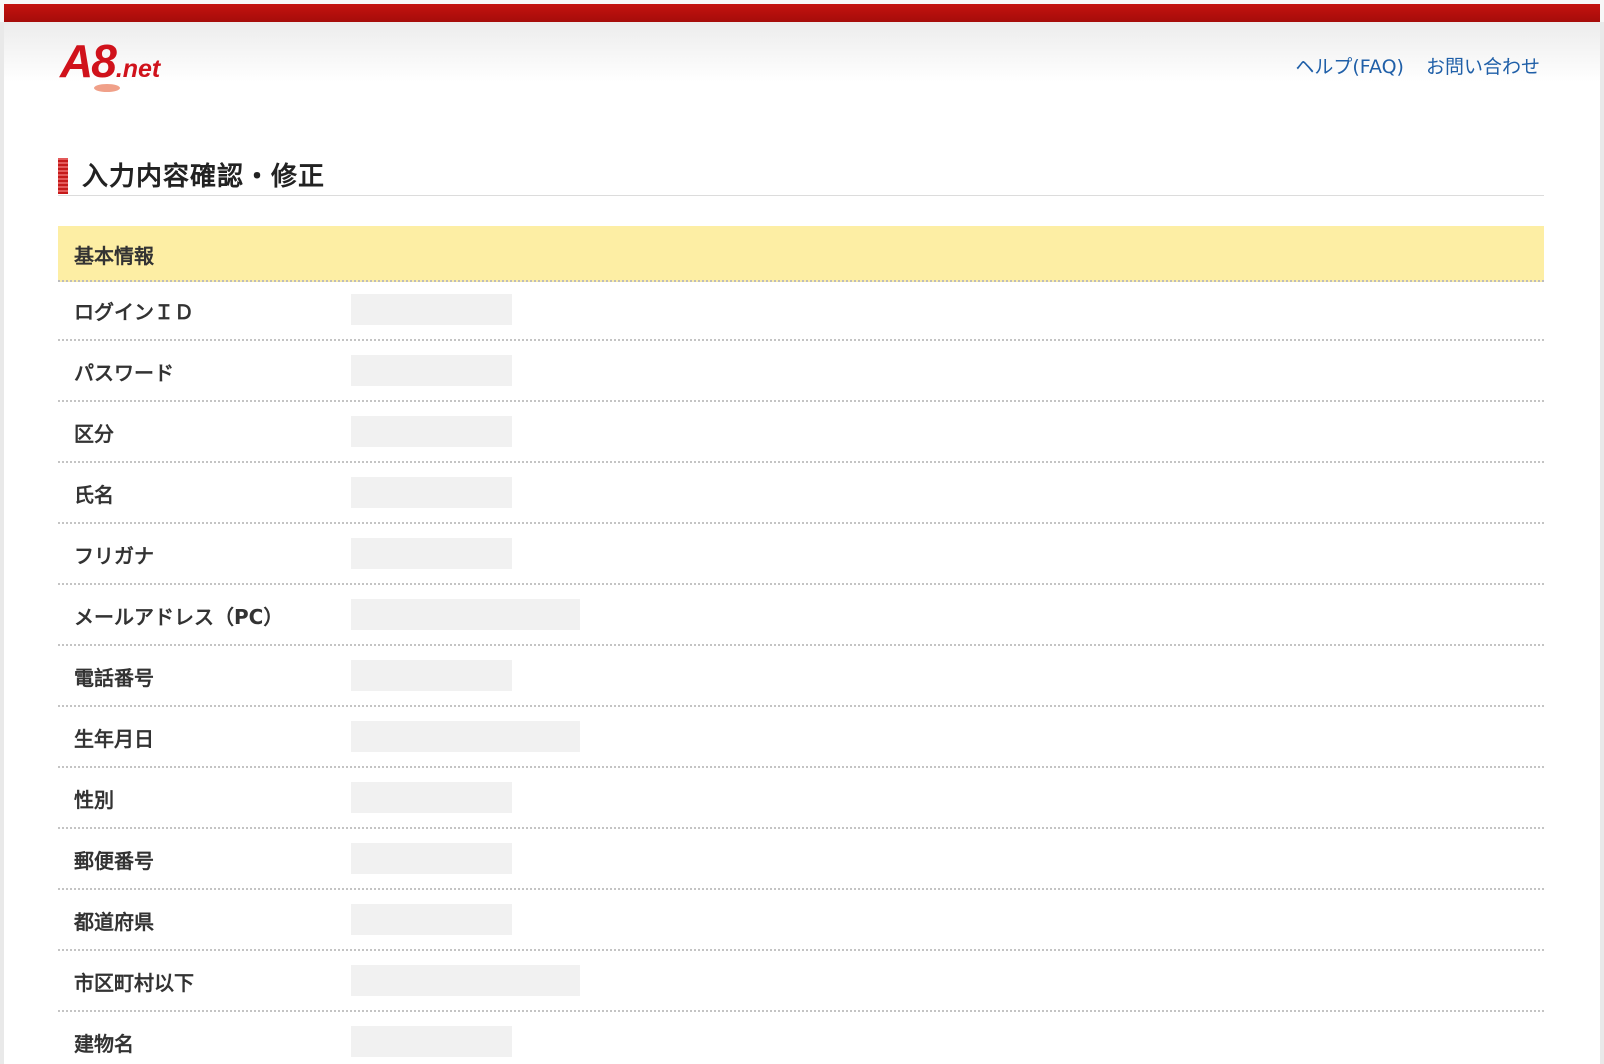 This screenshot has height=1064, width=1604. What do you see at coordinates (94, 800) in the screenshot?
I see `row-label: 性別` at bounding box center [94, 800].